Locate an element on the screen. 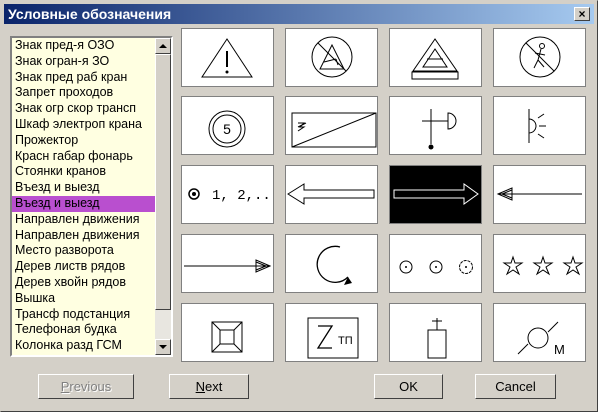  next-mnemonic: N is located at coordinates (200, 386).